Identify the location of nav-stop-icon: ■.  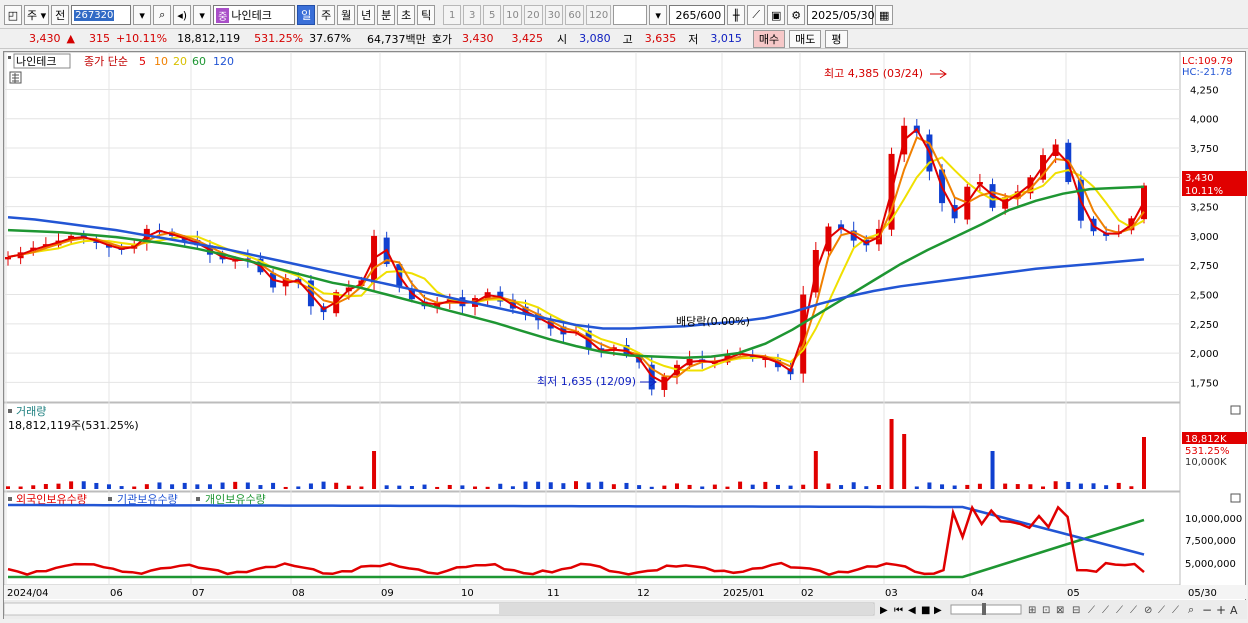
(925, 610).